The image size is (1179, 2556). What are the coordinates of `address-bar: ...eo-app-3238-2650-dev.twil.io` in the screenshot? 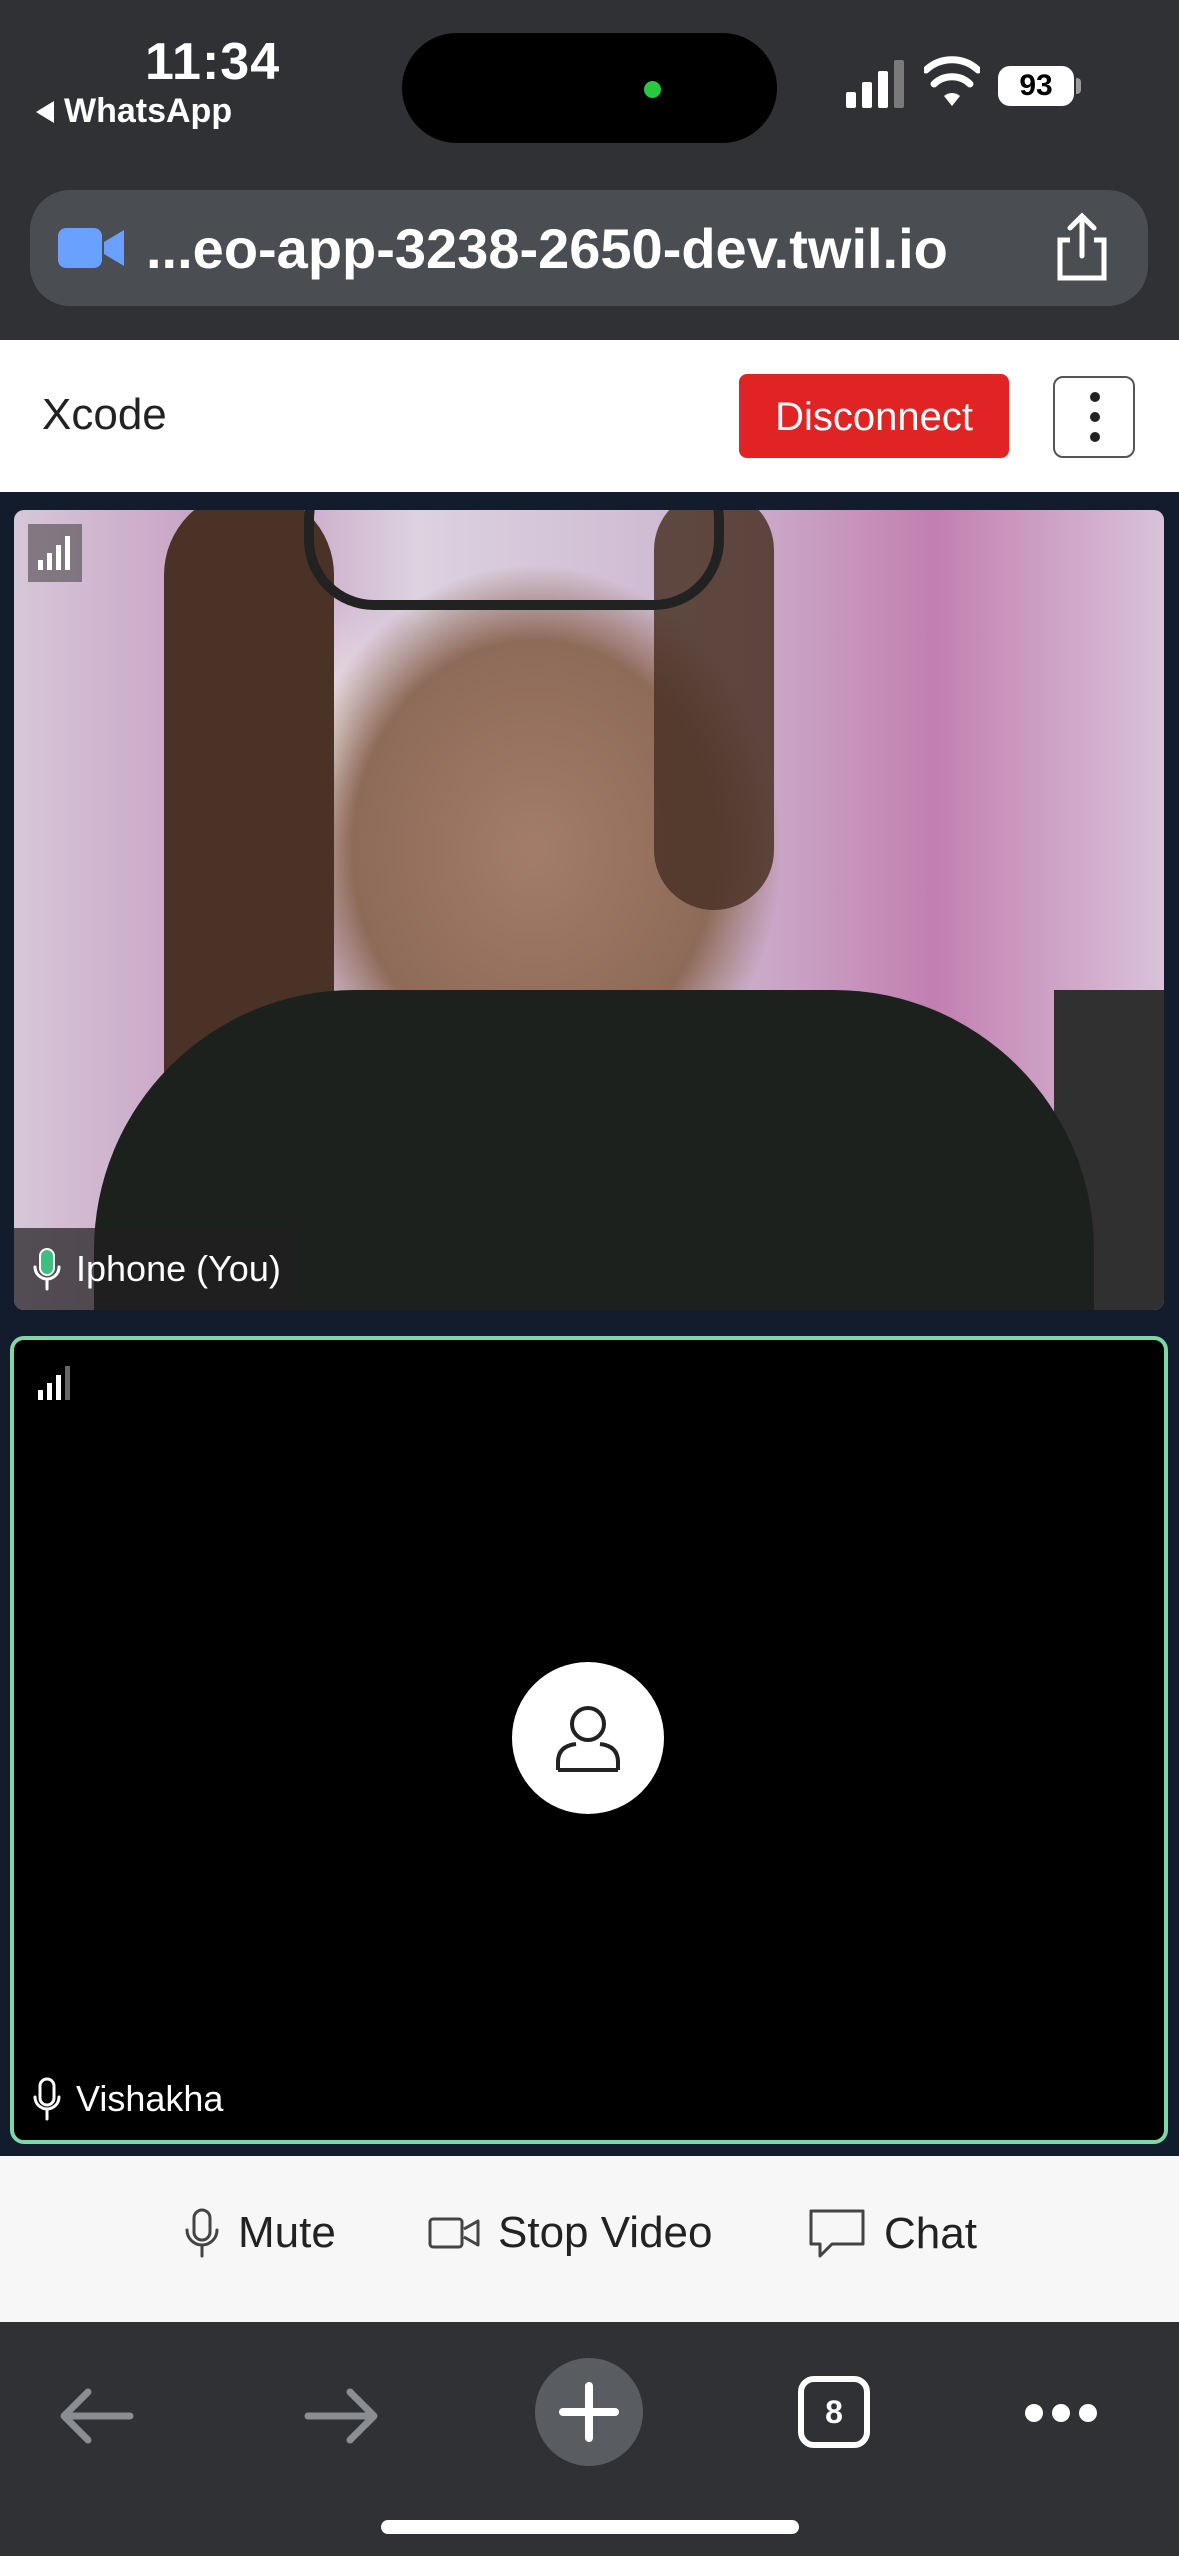 It's located at (589, 248).